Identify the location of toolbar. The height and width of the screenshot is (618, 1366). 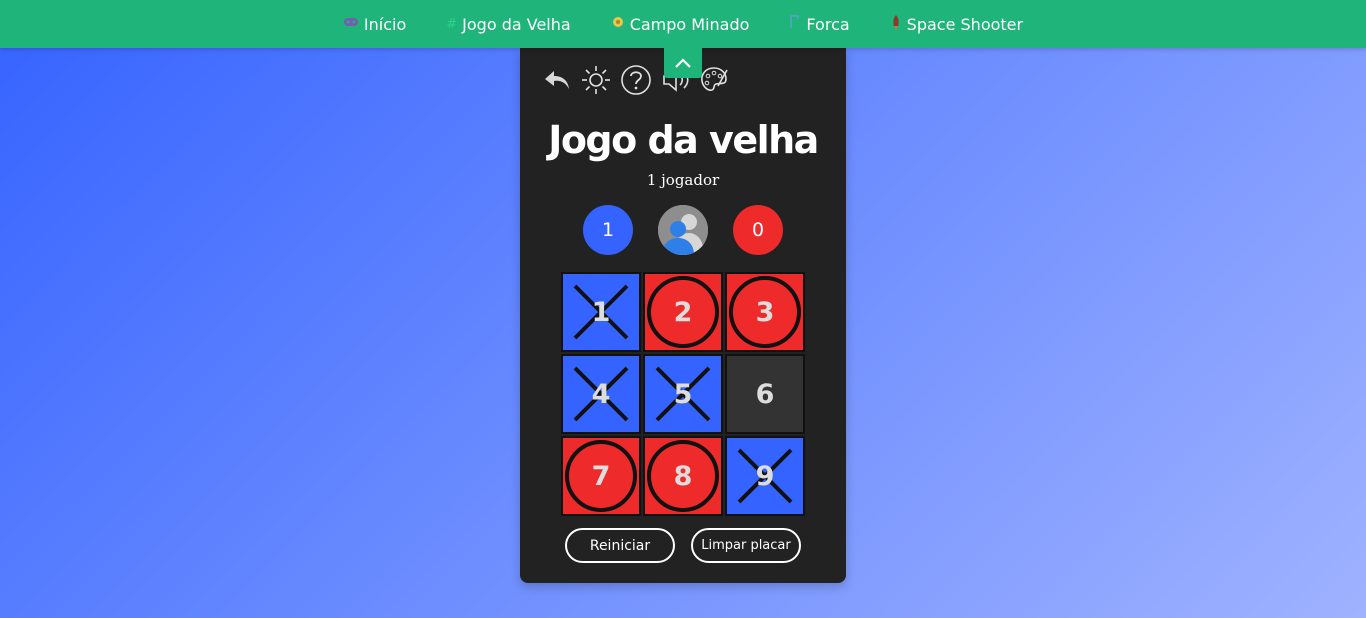
(642, 80).